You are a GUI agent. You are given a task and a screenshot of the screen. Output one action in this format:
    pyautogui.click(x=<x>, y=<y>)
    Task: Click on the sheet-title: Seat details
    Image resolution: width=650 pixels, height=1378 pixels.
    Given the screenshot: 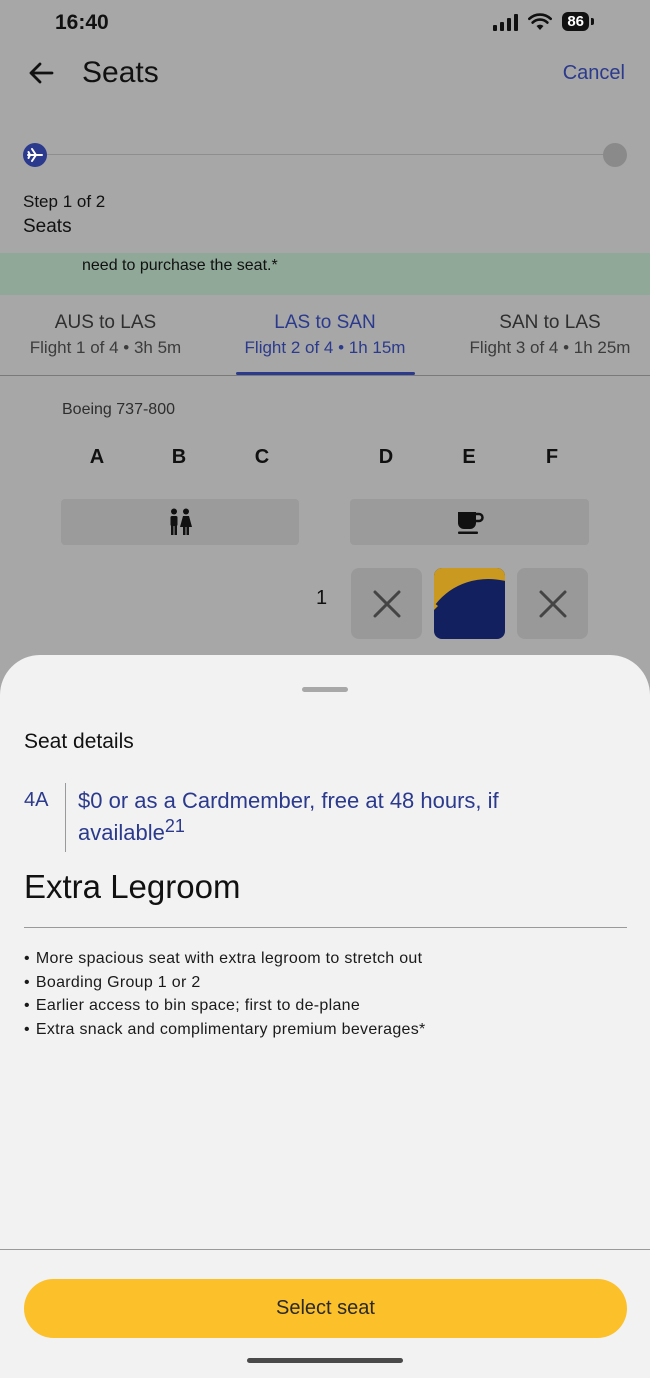 What is the action you would take?
    pyautogui.click(x=79, y=741)
    